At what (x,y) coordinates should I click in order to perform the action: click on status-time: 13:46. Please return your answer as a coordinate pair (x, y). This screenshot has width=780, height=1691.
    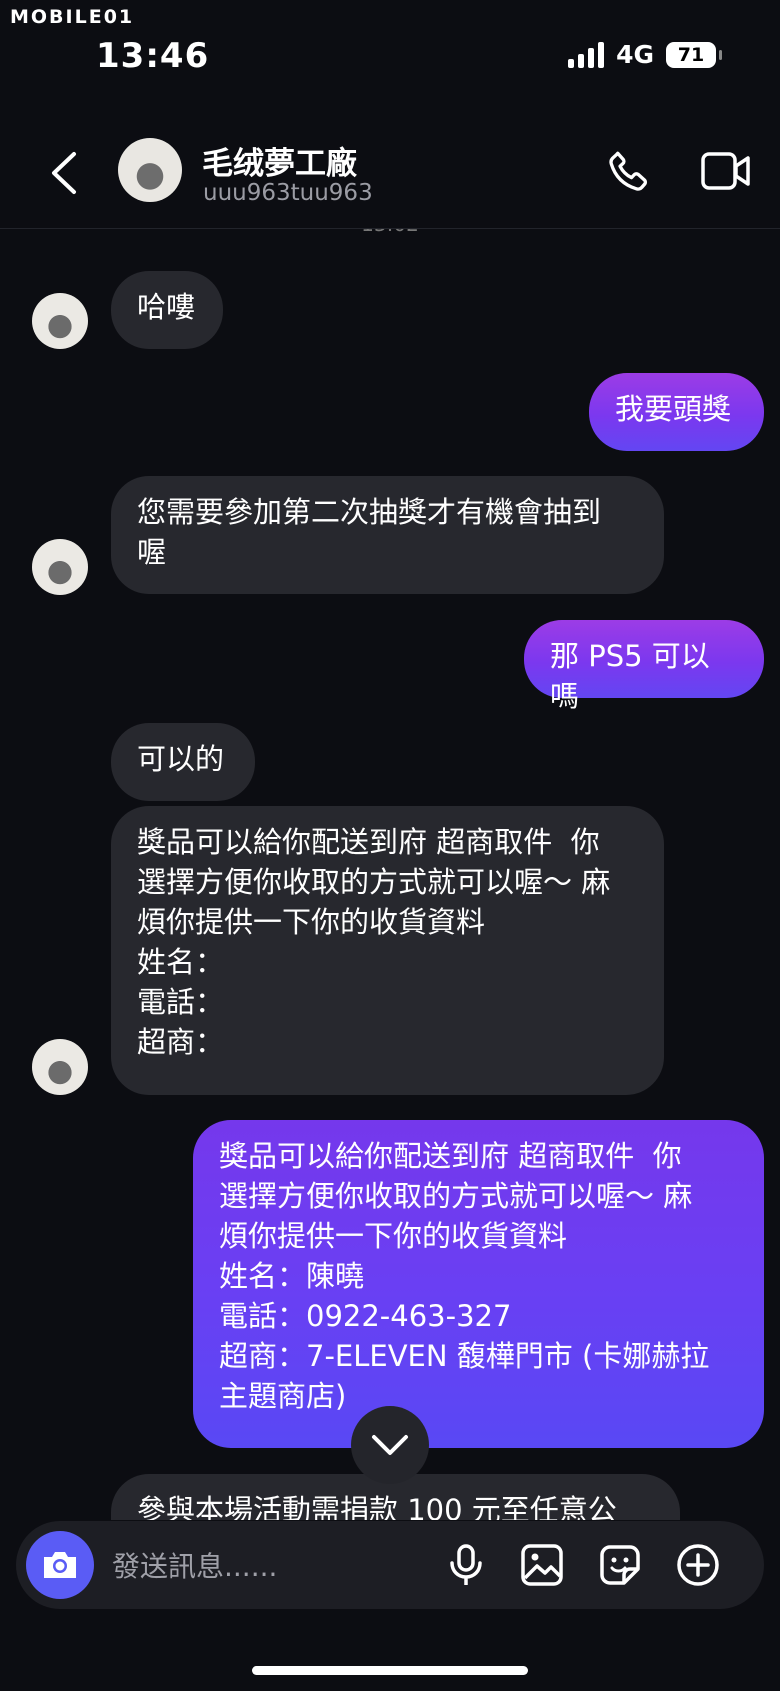
    Looking at the image, I should click on (153, 56).